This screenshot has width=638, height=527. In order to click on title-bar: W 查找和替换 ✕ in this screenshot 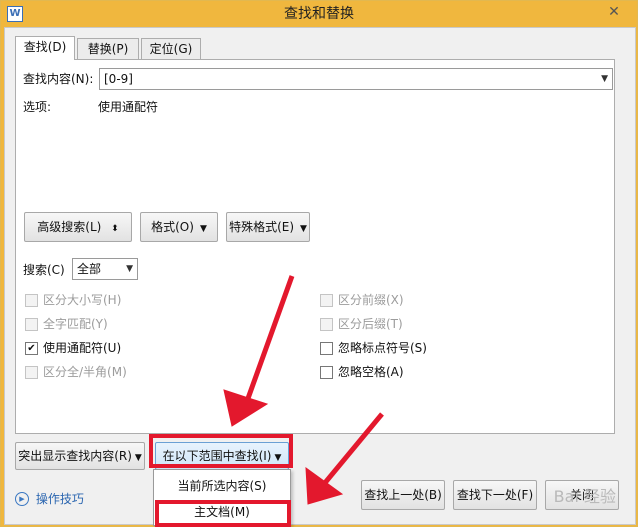, I will do `click(319, 14)`.